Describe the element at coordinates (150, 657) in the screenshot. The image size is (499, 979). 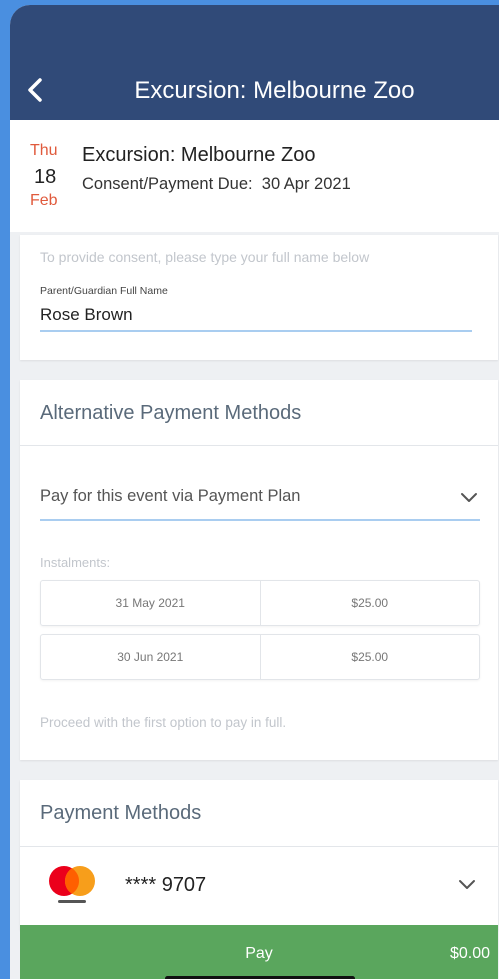
I see `instalment-date: 30 Jun 2021` at that location.